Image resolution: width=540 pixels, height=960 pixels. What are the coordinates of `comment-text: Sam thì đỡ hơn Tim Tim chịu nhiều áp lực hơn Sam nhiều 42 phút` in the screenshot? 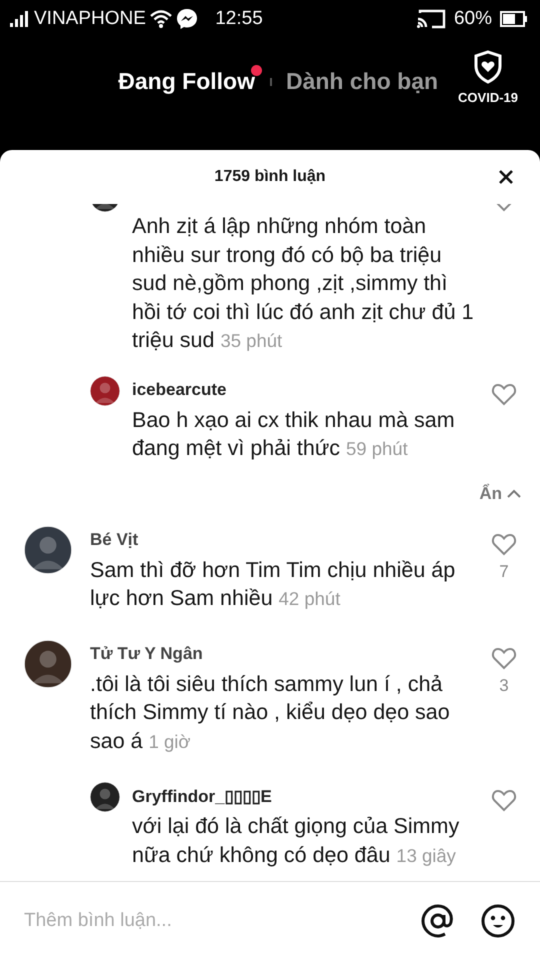 It's located at (273, 584).